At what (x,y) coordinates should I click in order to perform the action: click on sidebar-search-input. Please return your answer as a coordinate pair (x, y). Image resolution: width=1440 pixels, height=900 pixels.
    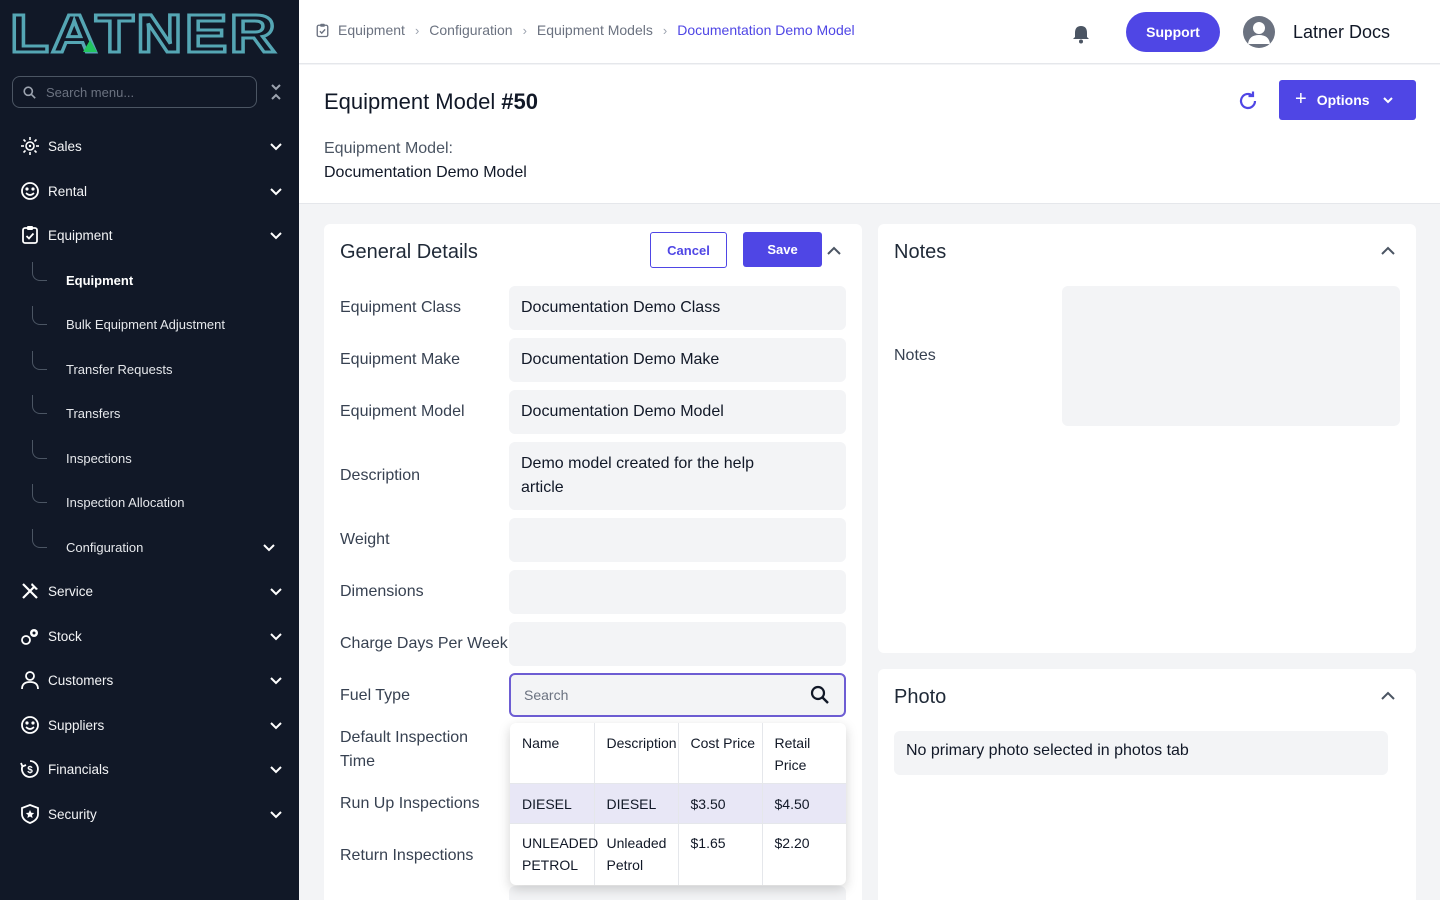
    Looking at the image, I should click on (136, 92).